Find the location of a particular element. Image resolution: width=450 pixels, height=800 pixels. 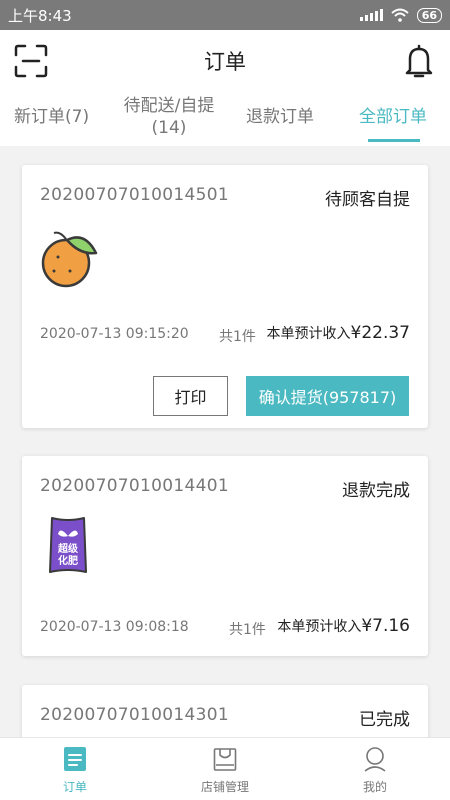

estimated-income: 本单预计收入¥22.37 is located at coordinates (338, 333).